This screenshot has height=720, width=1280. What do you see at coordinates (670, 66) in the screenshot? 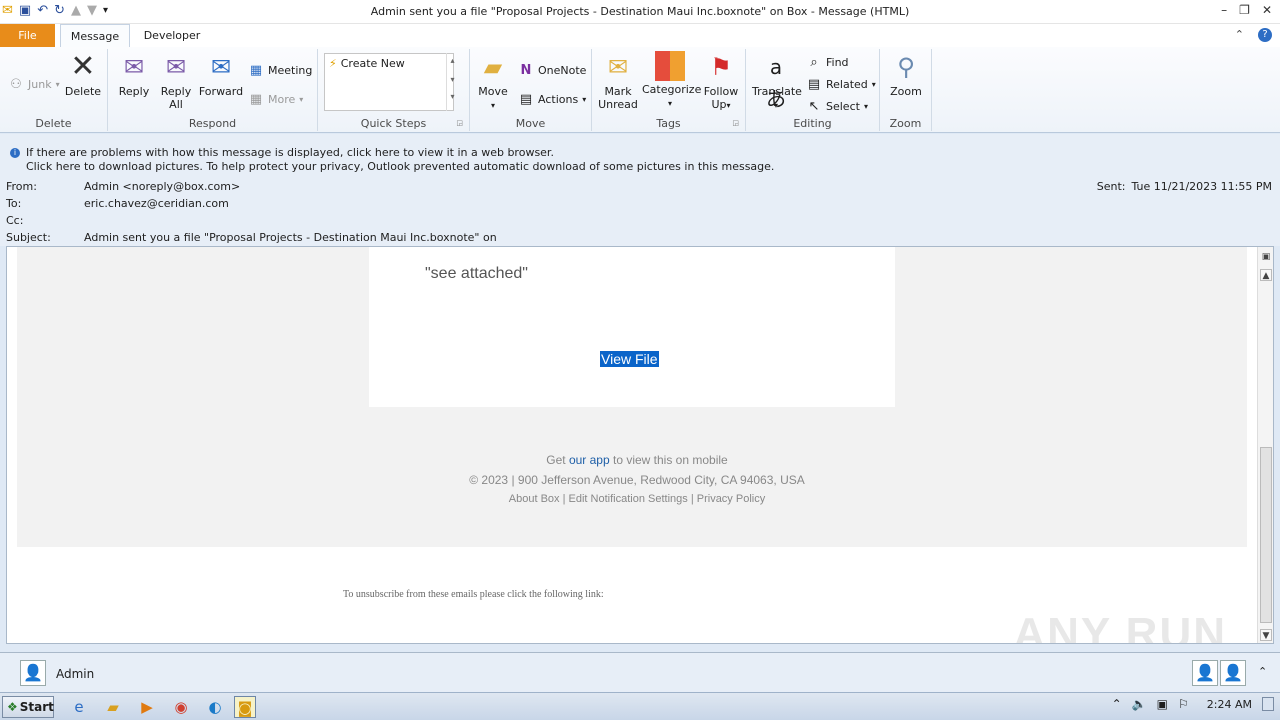
I see `categorize-icon` at bounding box center [670, 66].